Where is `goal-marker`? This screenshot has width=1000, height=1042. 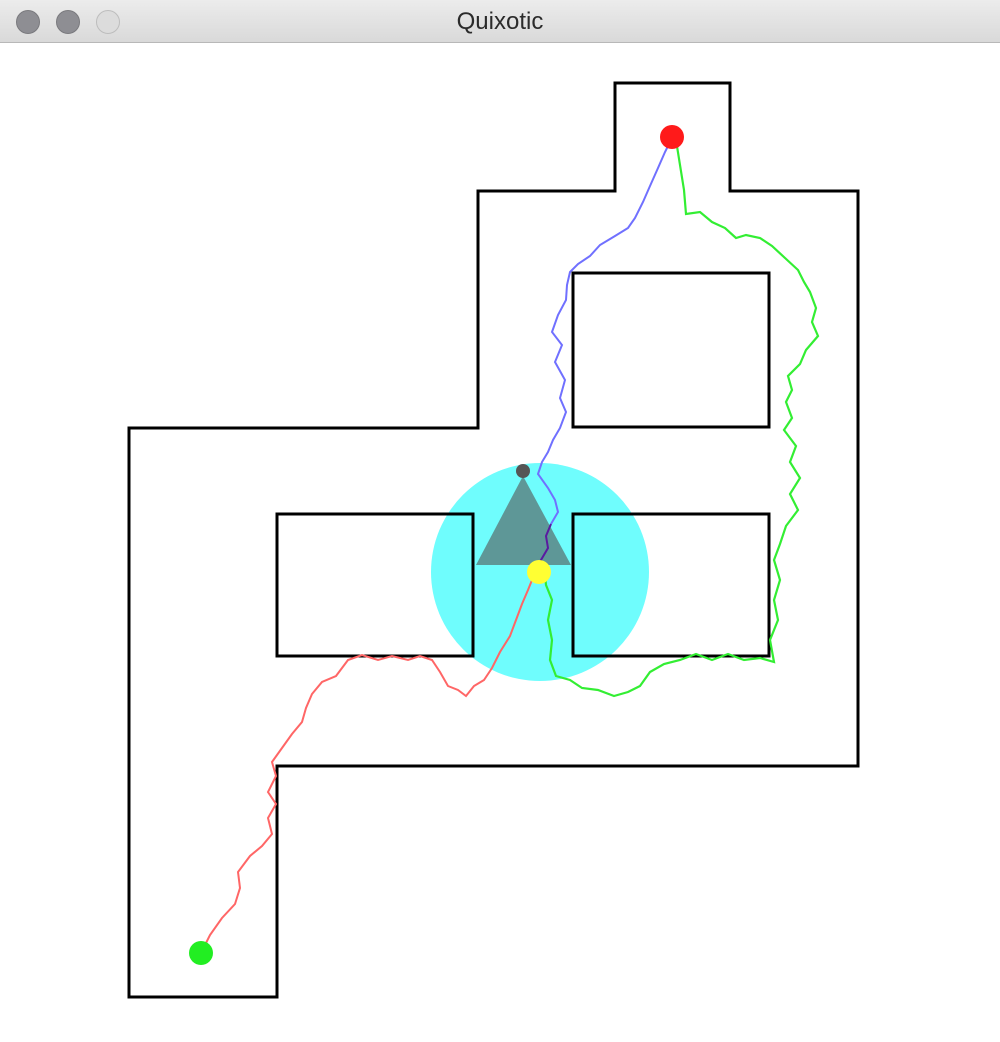
goal-marker is located at coordinates (672, 137).